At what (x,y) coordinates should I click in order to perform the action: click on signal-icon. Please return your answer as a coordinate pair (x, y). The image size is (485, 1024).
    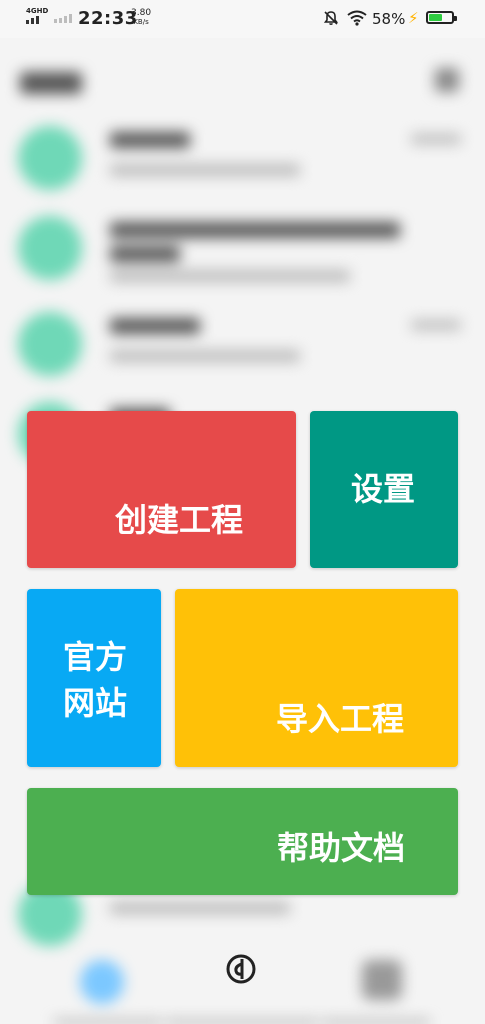
    Looking at the image, I should click on (32, 20).